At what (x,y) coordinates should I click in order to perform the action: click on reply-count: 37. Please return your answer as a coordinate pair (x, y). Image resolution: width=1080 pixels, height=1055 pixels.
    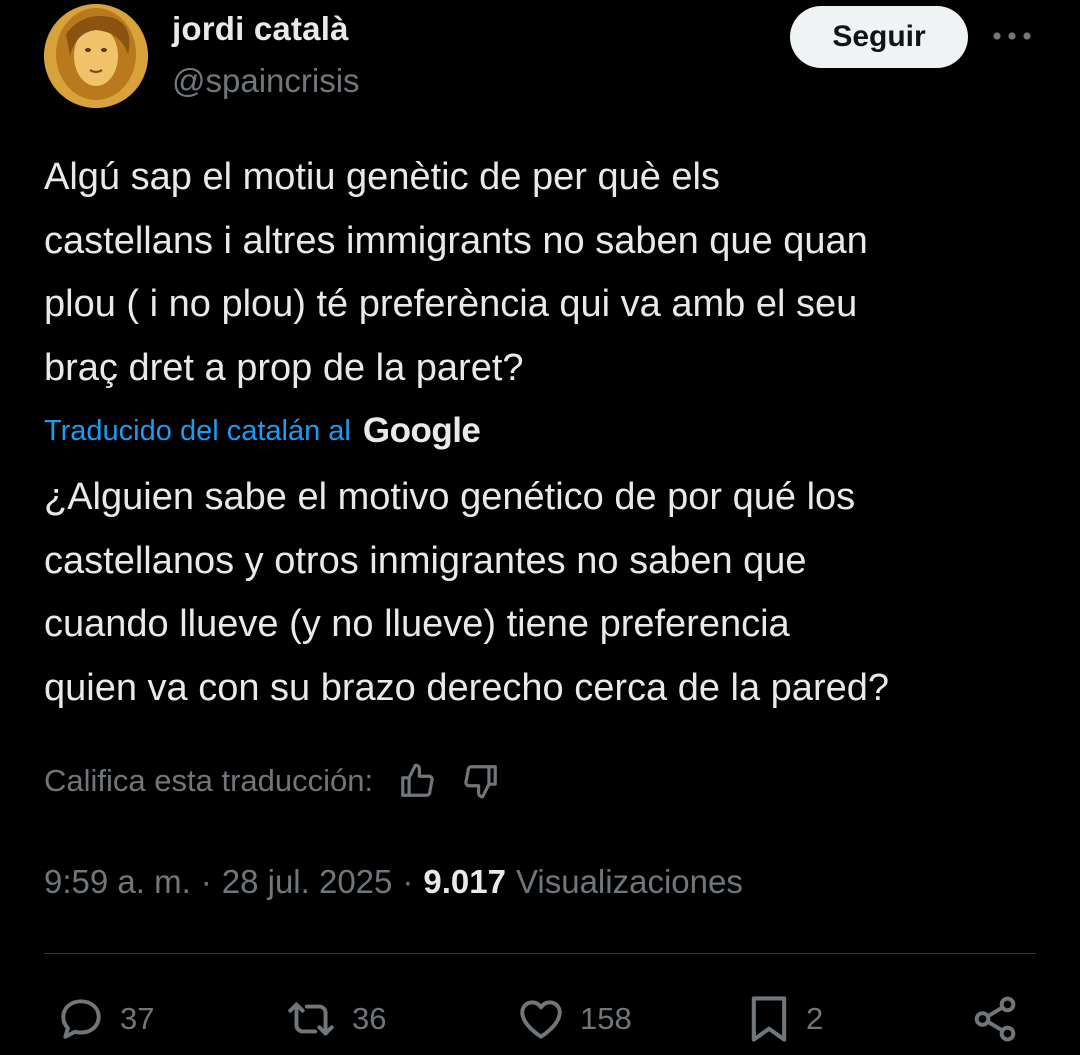
    Looking at the image, I should click on (137, 1018).